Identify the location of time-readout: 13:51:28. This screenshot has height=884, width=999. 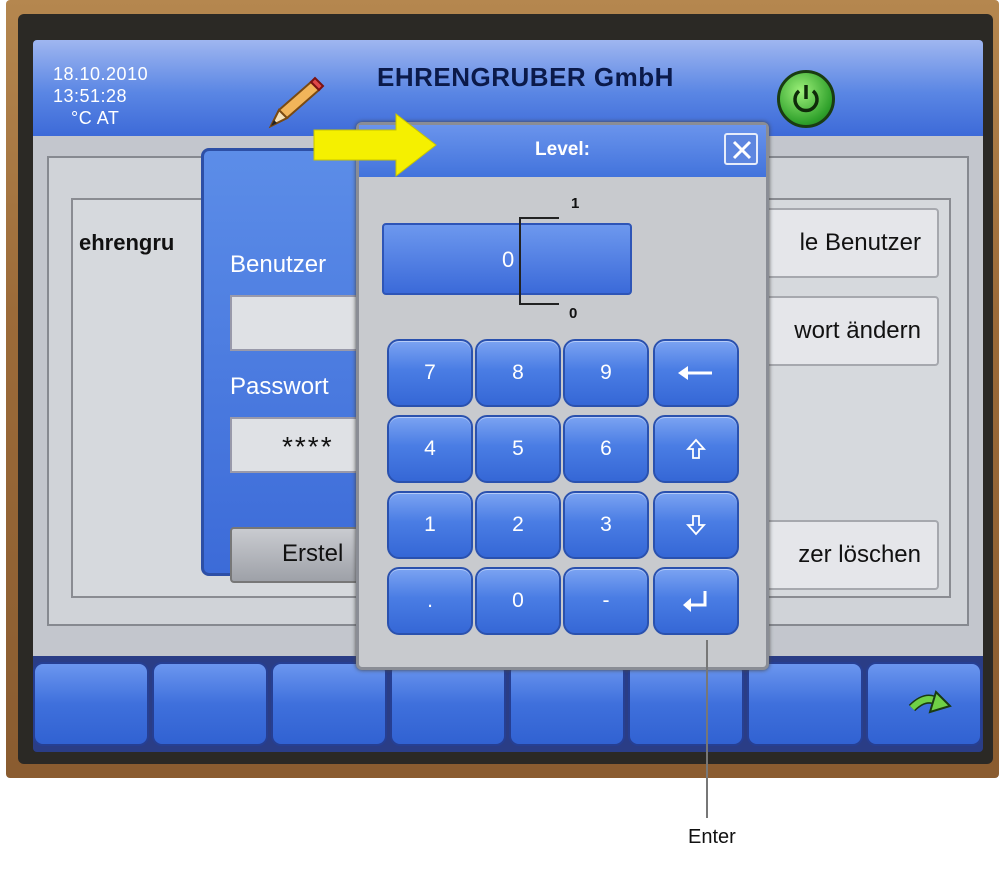
(90, 96).